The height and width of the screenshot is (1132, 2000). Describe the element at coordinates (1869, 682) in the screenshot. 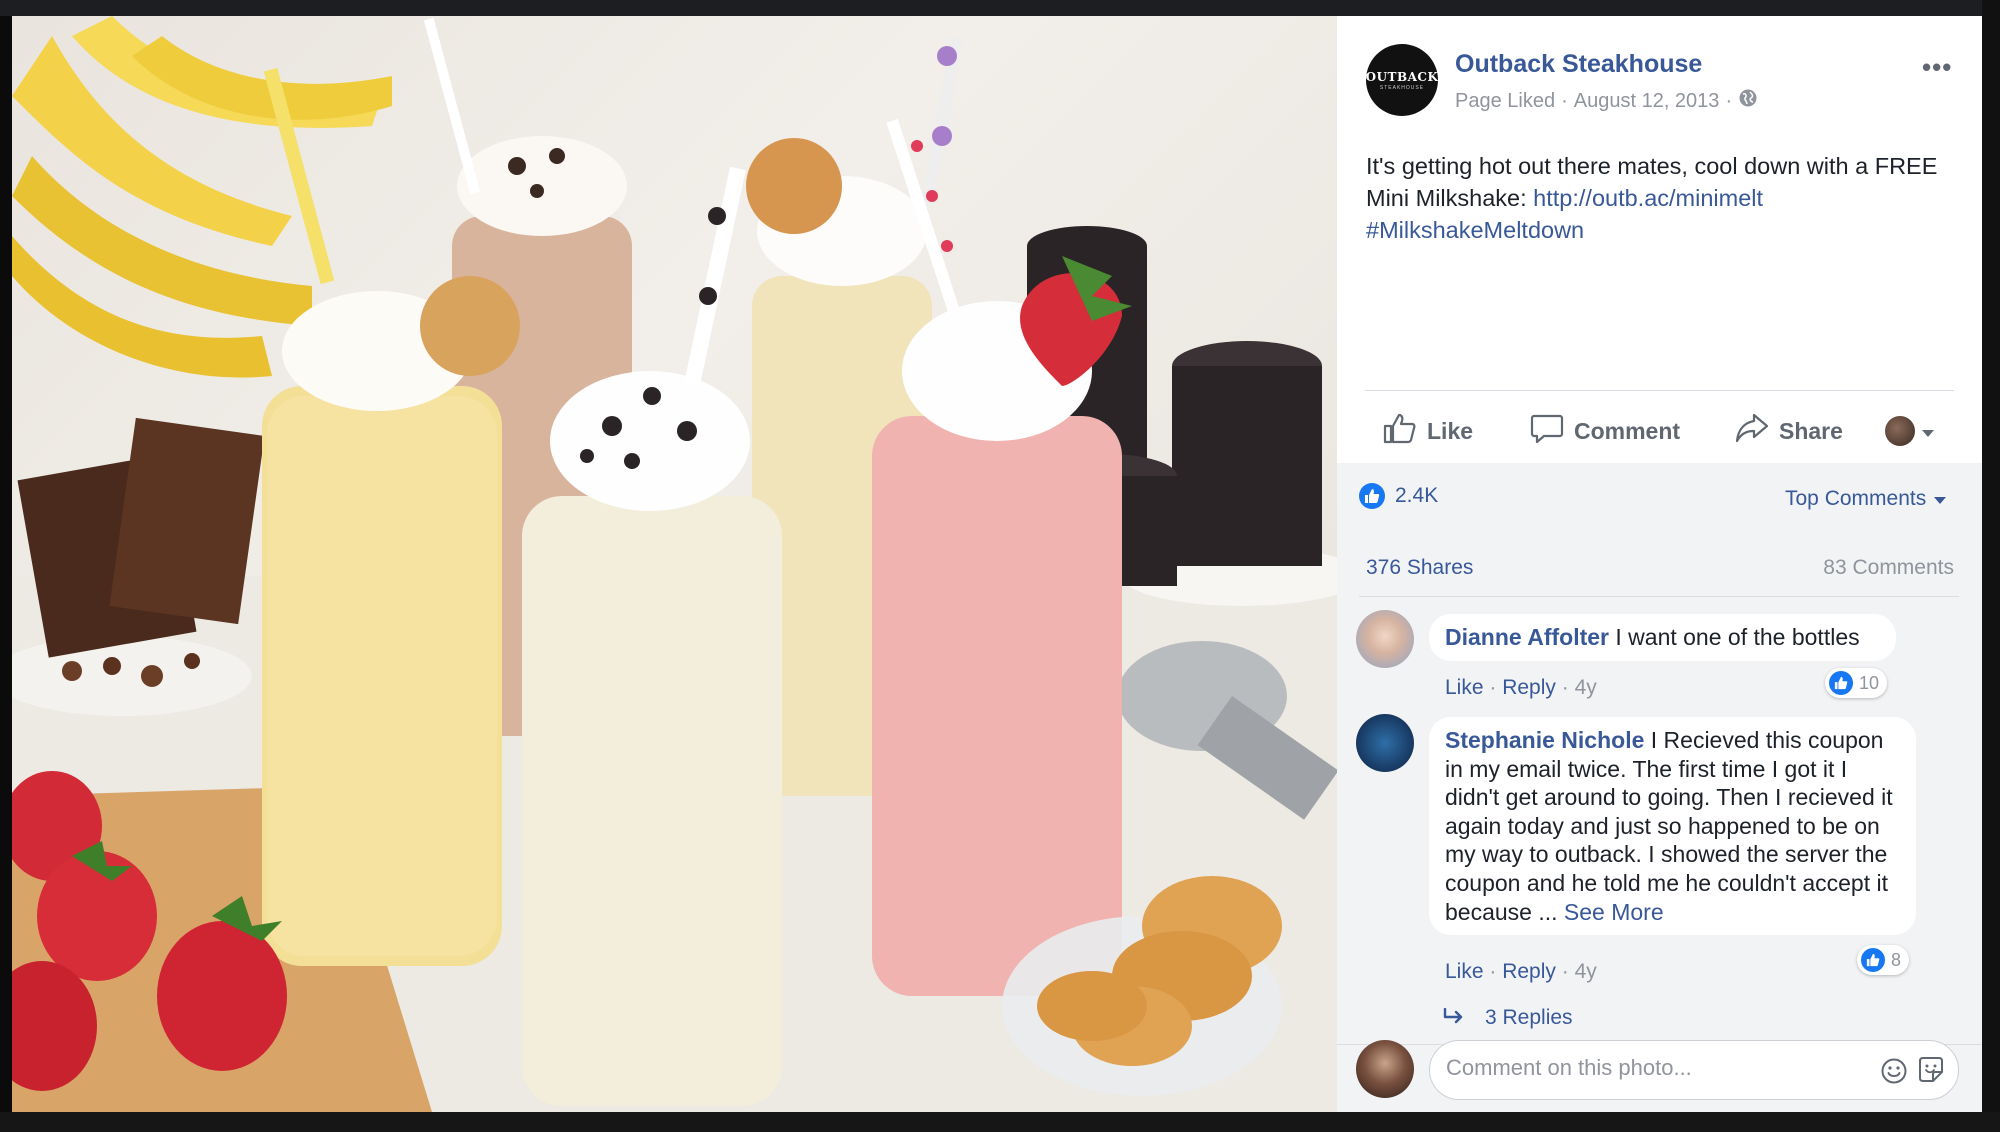

I see `comment-reaction-count: 10` at that location.